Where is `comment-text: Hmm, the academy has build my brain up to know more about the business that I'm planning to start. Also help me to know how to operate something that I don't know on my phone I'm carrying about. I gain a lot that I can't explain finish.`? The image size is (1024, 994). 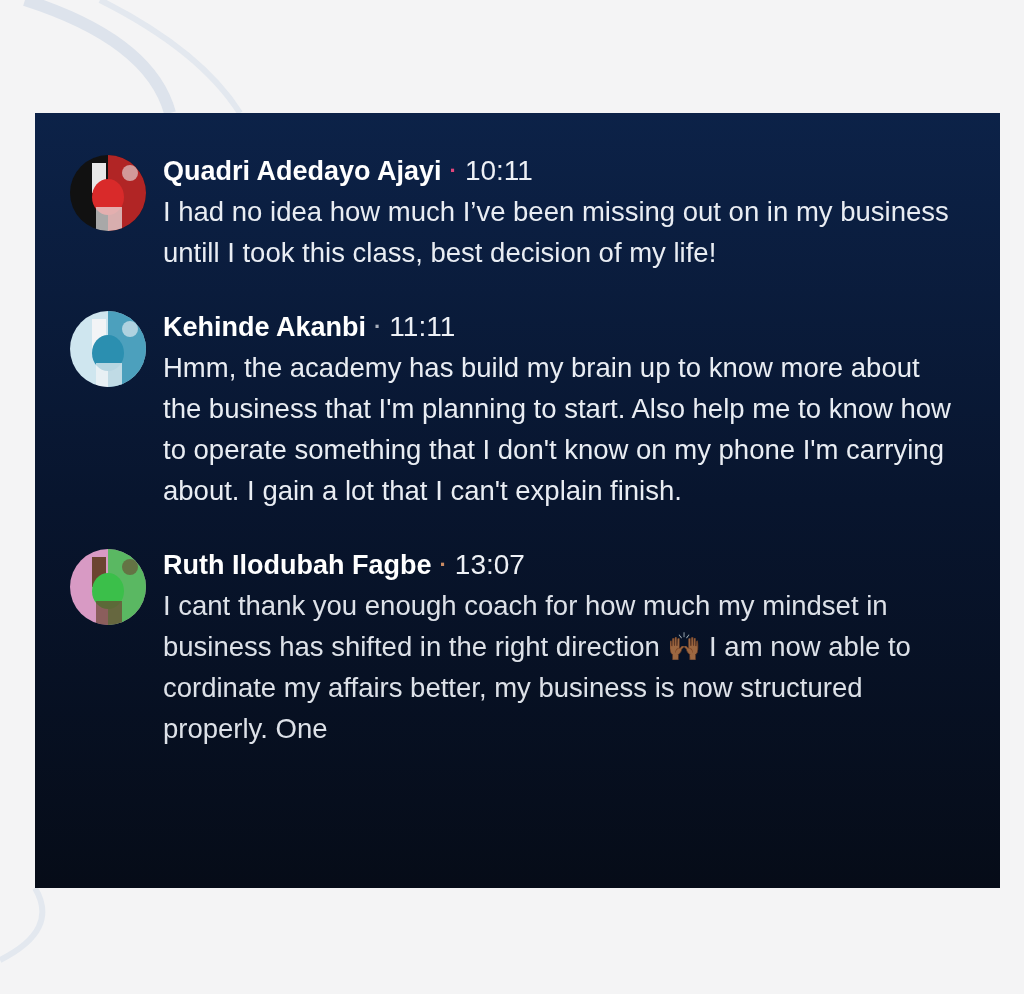
comment-text: Hmm, the academy has build my brain up to know more about the business that I'm planning to start. Also help me to know how to operate something that I don't know on my phone I'm carrying about. I gain a lot that I can't explain finish. is located at coordinates (557, 429).